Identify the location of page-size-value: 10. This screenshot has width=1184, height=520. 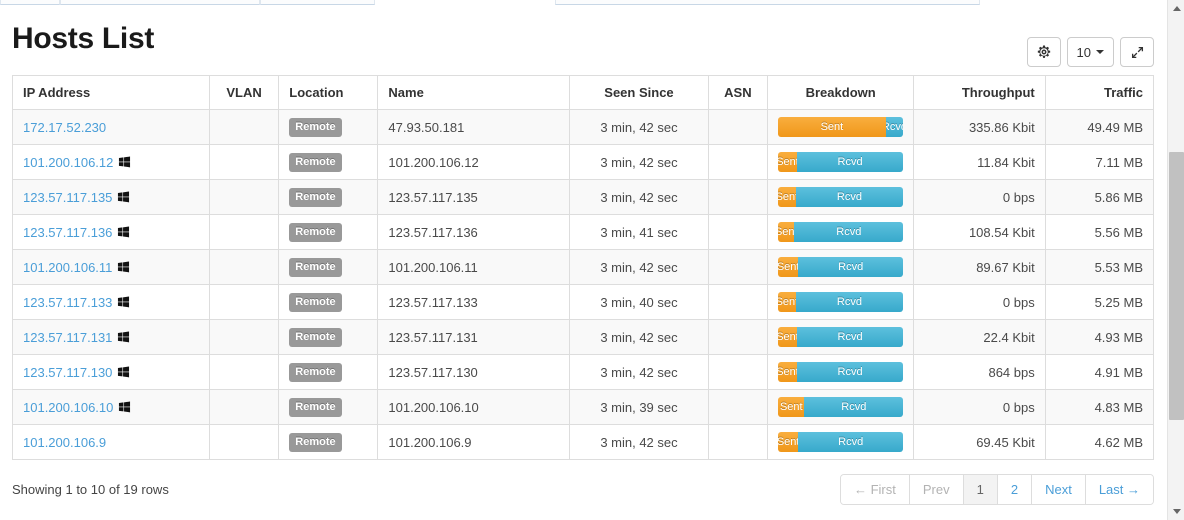
(1083, 52).